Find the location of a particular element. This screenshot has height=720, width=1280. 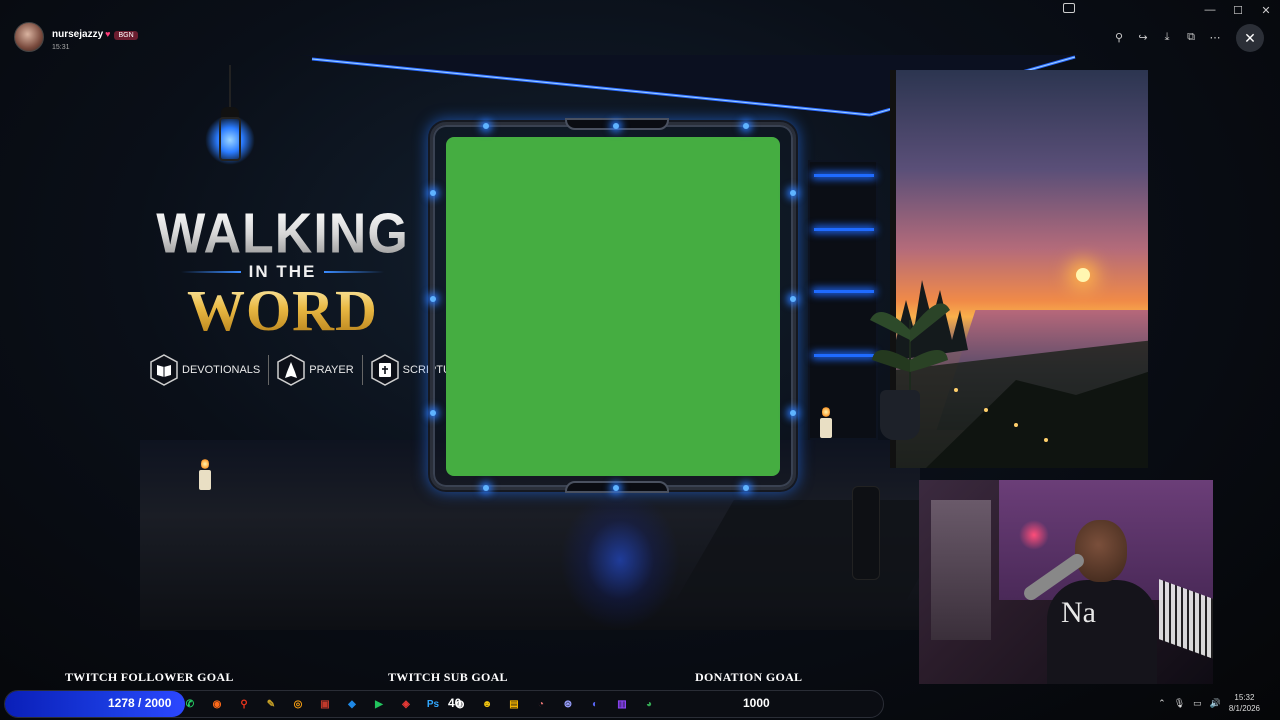

category-prayer: PRAYER is located at coordinates (315, 370).